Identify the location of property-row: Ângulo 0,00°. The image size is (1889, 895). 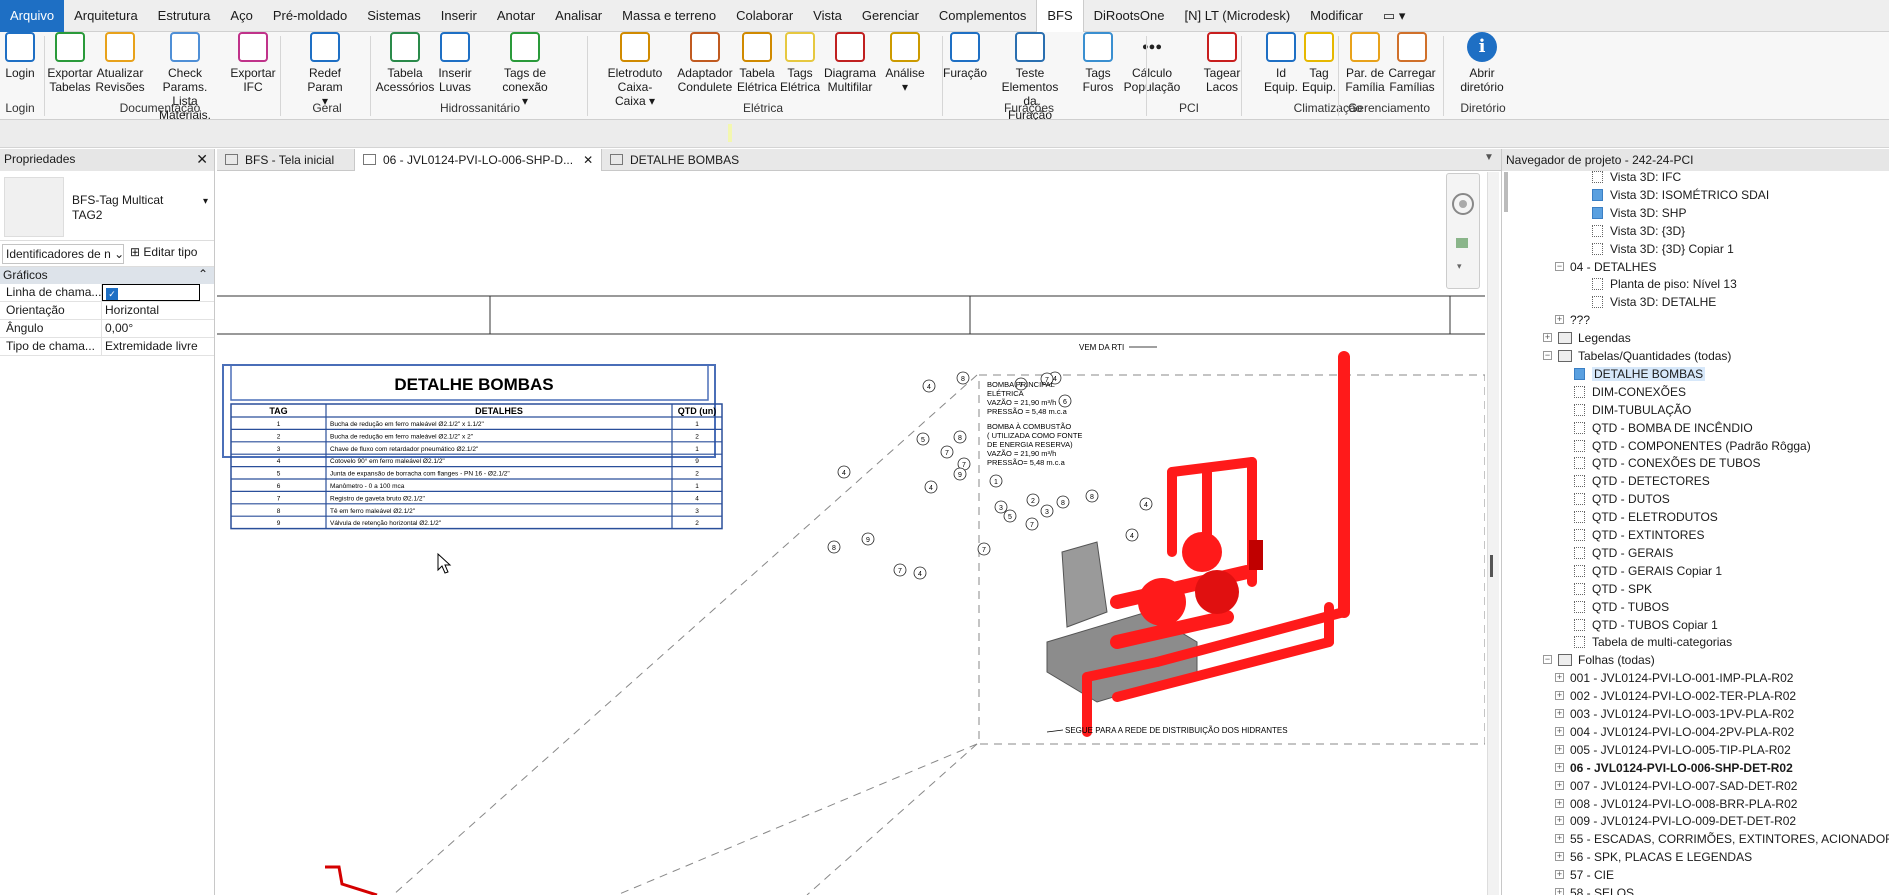
(107, 329).